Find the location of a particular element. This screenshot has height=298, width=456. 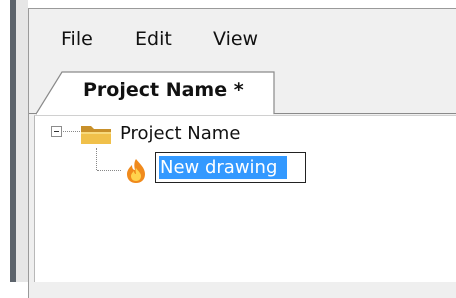

tree-root-label: Project Name is located at coordinates (180, 133).